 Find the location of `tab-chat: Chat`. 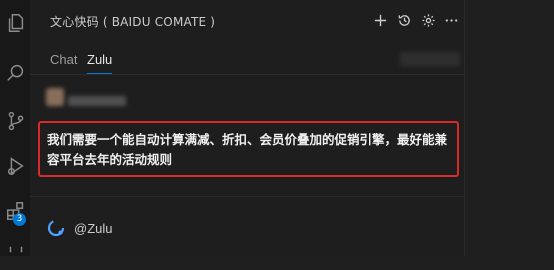

tab-chat: Chat is located at coordinates (63, 59).